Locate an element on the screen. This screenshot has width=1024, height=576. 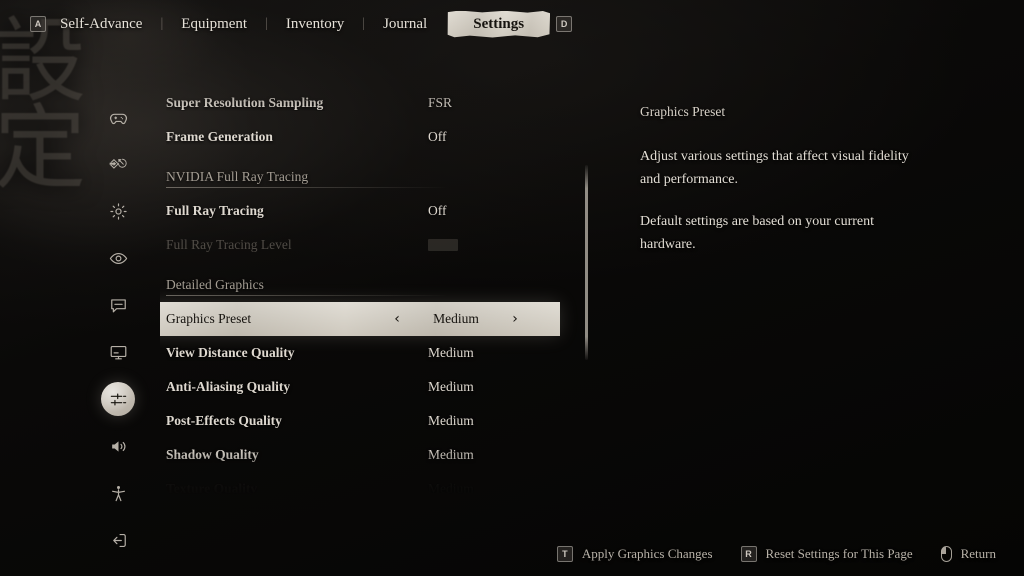
setting-label: Post-Effects Quality is located at coordinates (224, 420).